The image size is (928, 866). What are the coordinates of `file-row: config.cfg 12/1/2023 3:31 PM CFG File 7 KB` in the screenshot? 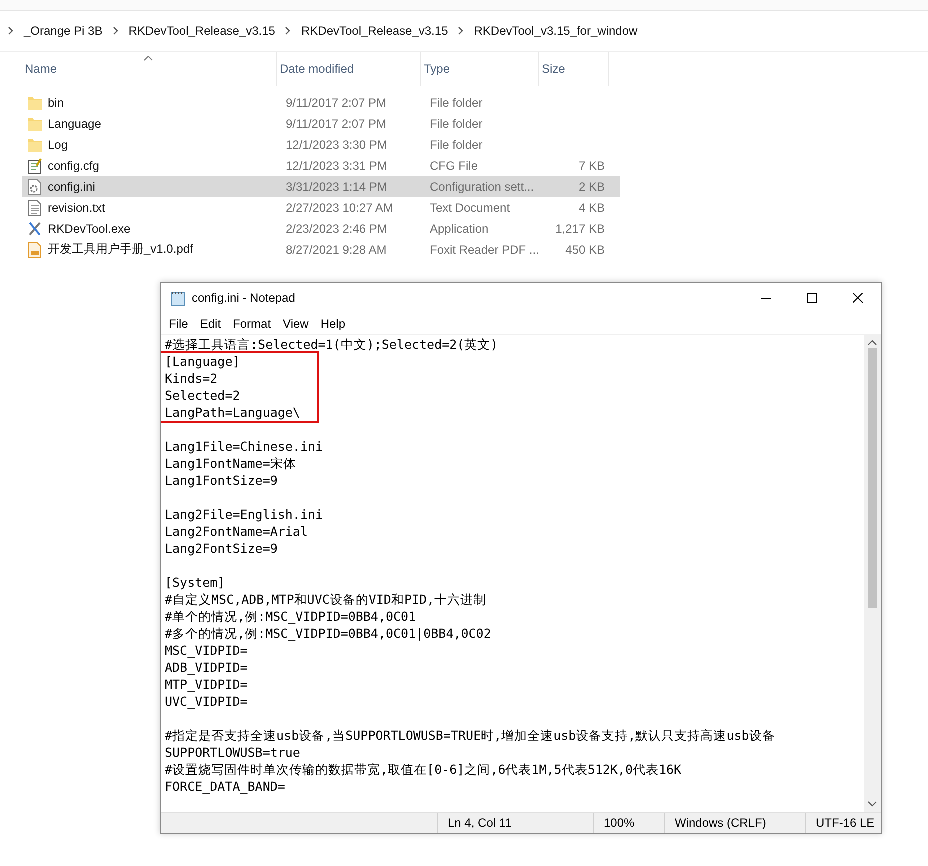 It's located at (321, 165).